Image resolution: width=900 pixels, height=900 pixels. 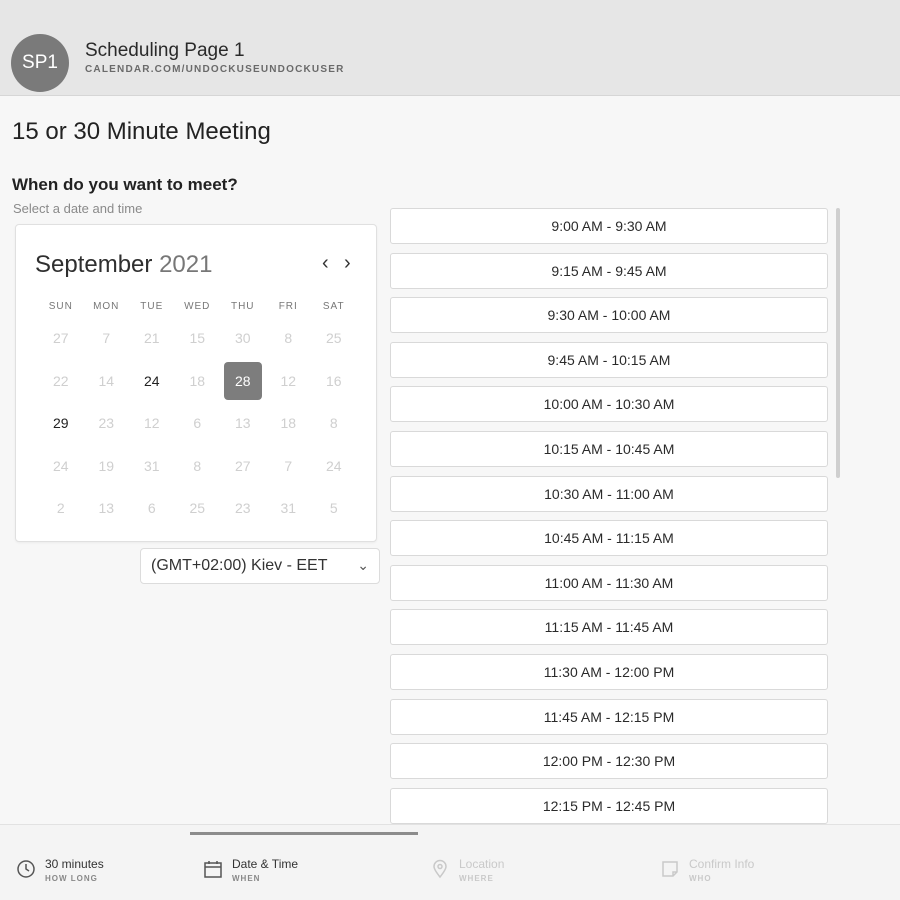 What do you see at coordinates (265, 864) in the screenshot?
I see `step-label: Date & Time` at bounding box center [265, 864].